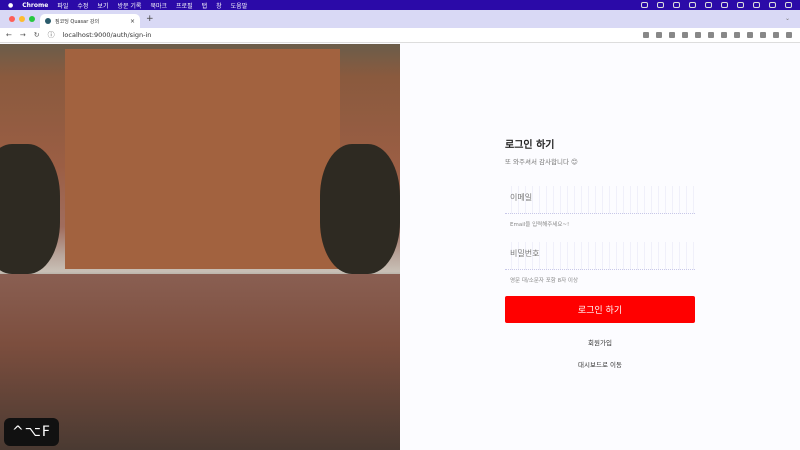 The width and height of the screenshot is (800, 450). What do you see at coordinates (184, 5) in the screenshot?
I see `menu-profile: 프로필` at bounding box center [184, 5].